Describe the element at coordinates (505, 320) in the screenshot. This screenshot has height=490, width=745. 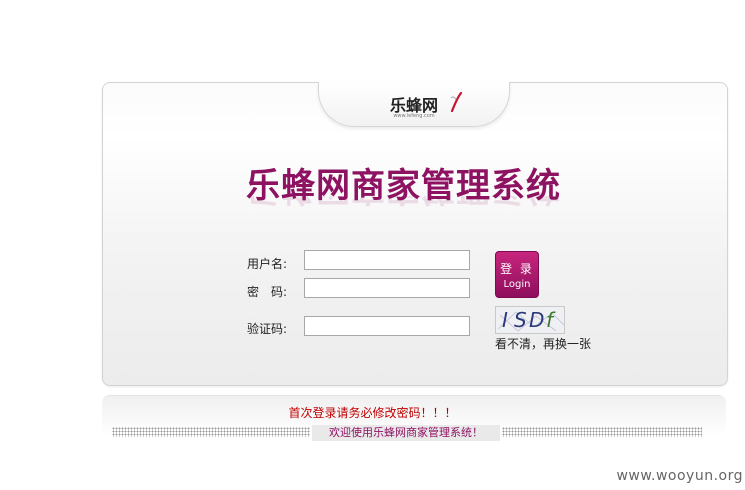
I see `captcha-char: I` at that location.